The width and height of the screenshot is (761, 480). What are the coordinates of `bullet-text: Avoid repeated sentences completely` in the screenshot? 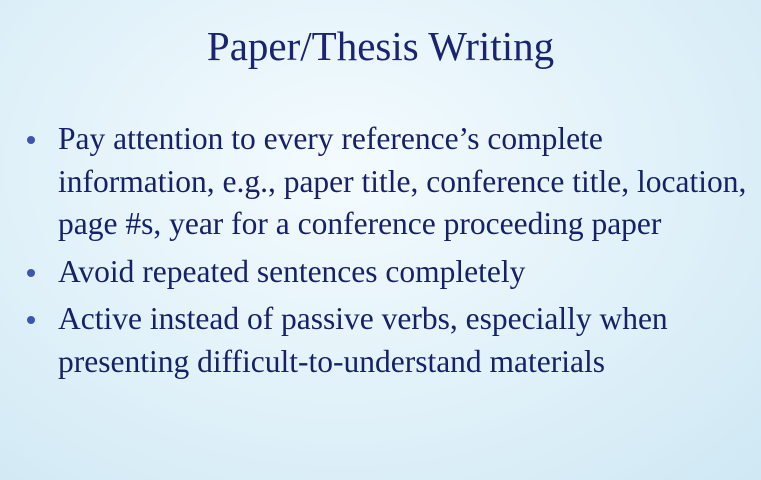 It's located at (292, 271).